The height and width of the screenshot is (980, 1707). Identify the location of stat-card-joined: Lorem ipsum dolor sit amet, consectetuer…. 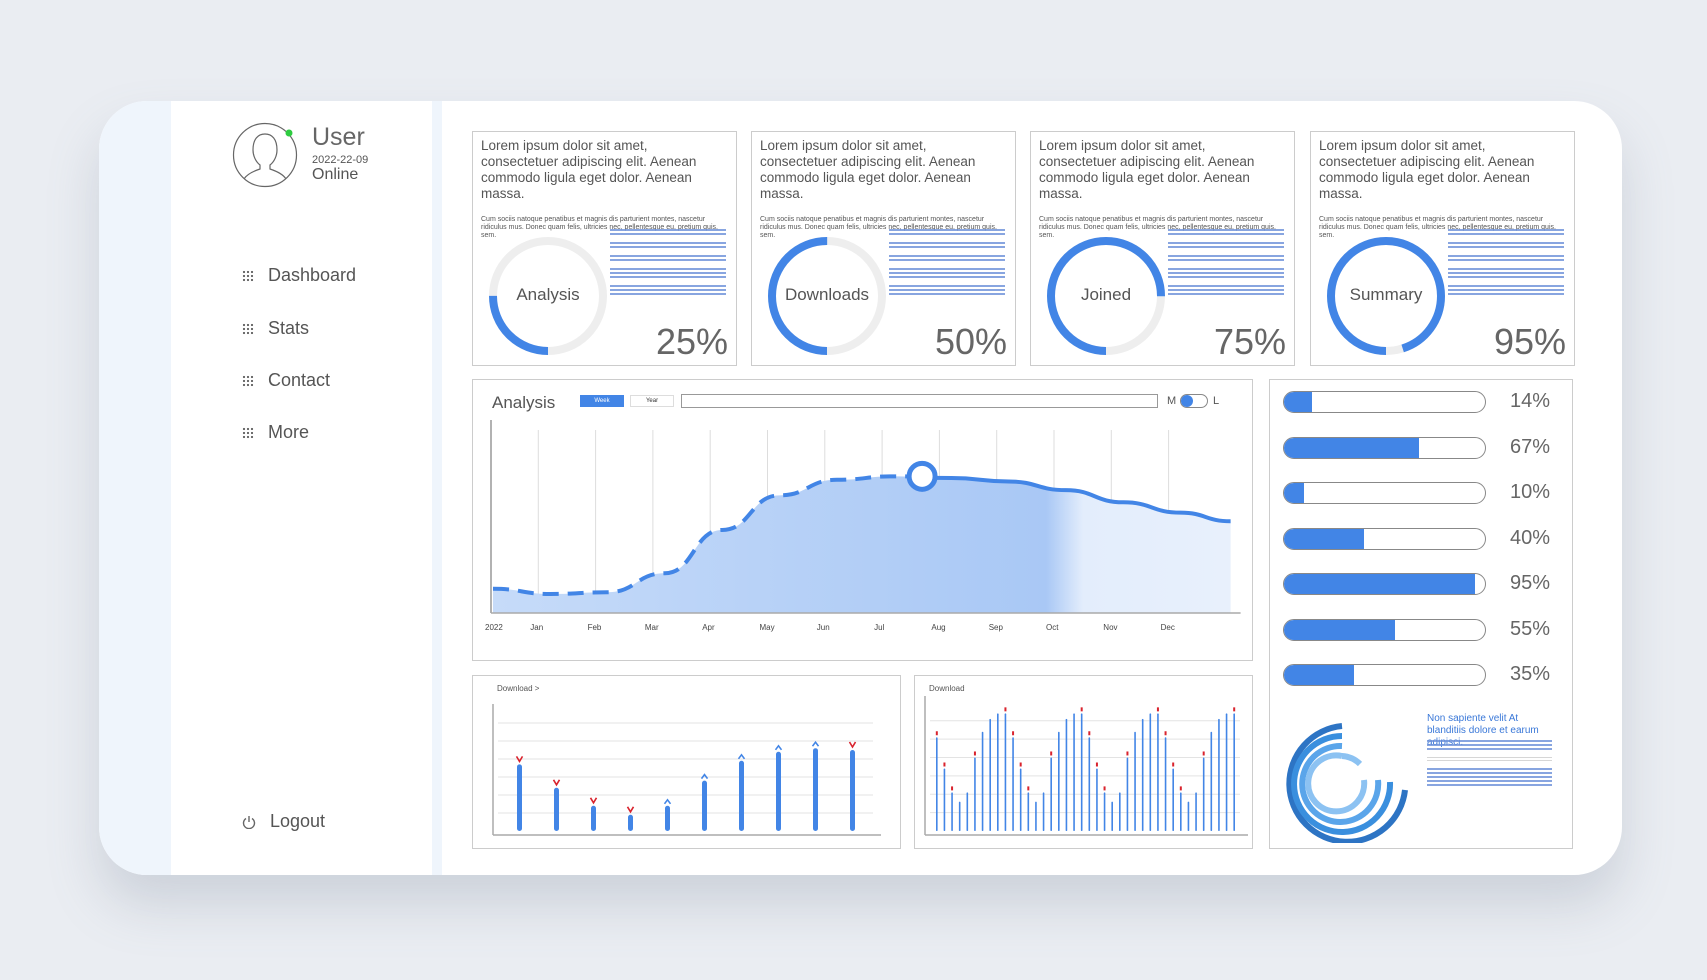
(1162, 248).